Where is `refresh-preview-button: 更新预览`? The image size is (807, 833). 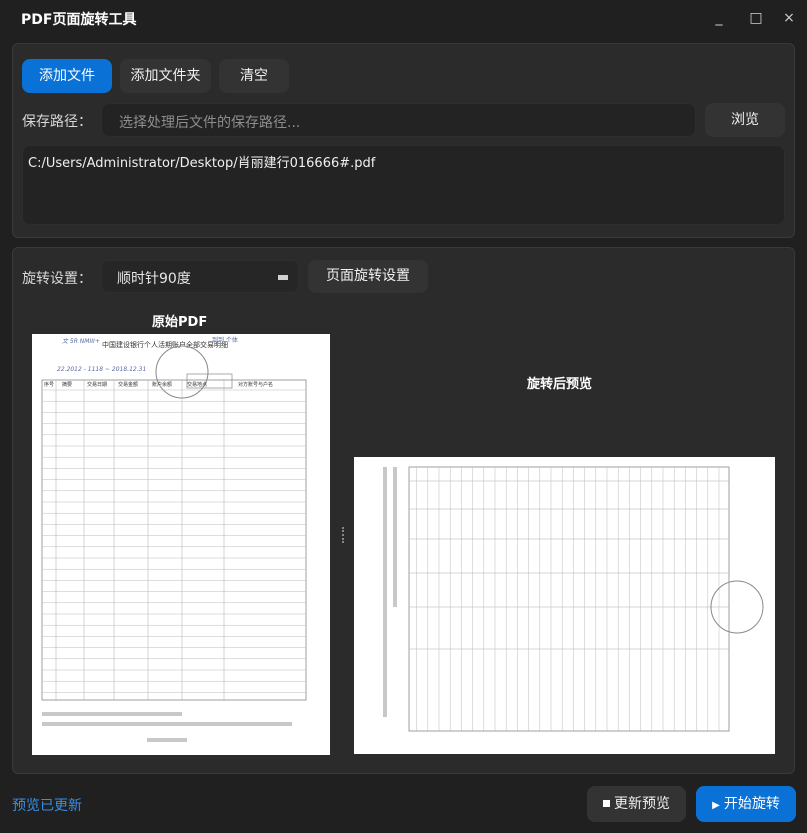 refresh-preview-button: 更新预览 is located at coordinates (636, 804).